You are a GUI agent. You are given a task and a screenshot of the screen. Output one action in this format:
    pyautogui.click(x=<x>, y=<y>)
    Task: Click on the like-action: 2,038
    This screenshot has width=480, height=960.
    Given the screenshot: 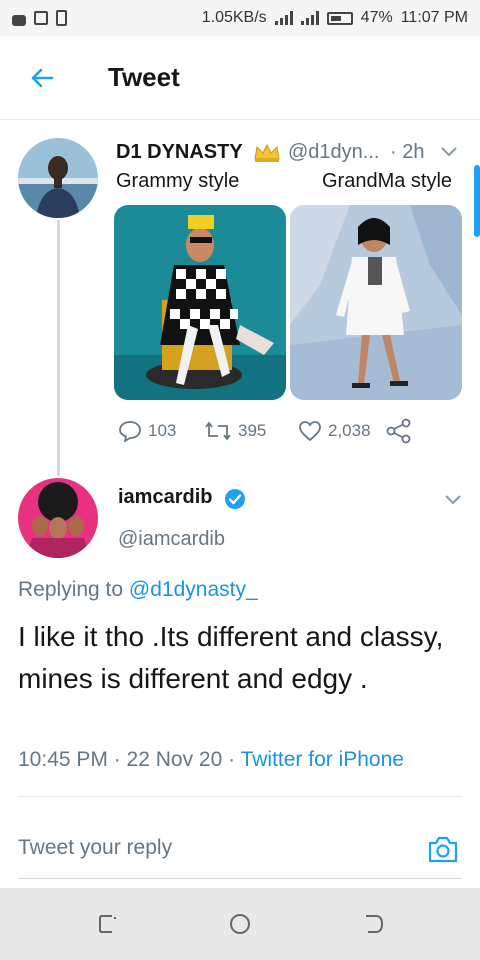 What is the action you would take?
    pyautogui.click(x=334, y=431)
    